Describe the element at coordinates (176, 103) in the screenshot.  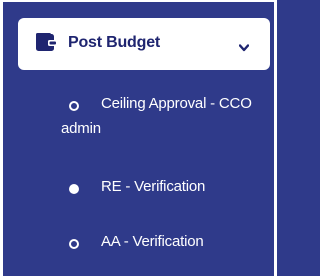
I see `submenu-item-label: Ceiling Approval - CCO` at that location.